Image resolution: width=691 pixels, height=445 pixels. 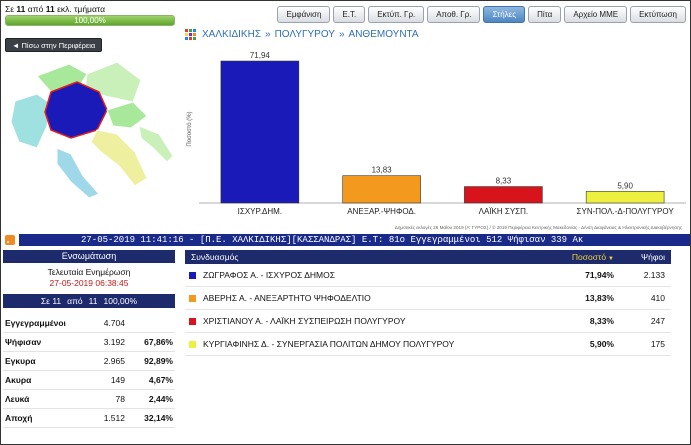 What do you see at coordinates (504, 14) in the screenshot?
I see `toolbar-button: Στήλες` at bounding box center [504, 14].